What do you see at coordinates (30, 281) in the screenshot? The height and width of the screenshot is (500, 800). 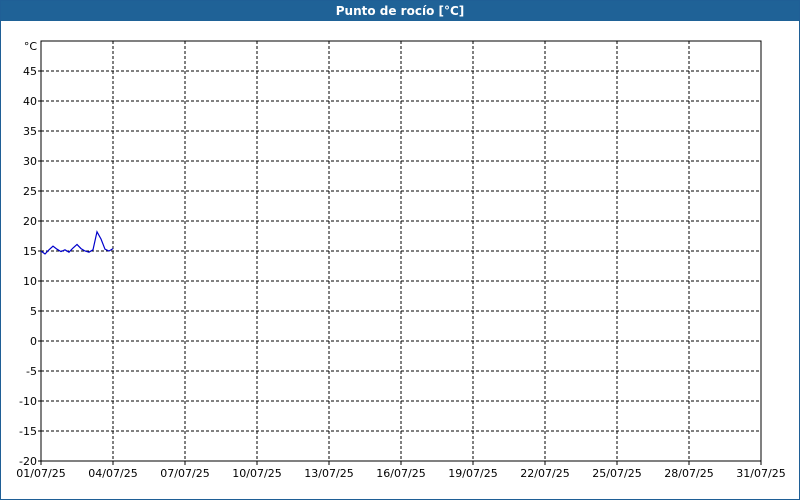 I see `y-tick-label: 10` at bounding box center [30, 281].